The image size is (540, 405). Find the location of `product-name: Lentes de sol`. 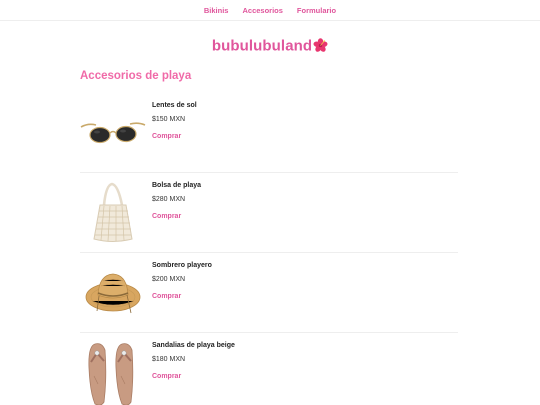

product-name: Lentes de sol is located at coordinates (174, 105).